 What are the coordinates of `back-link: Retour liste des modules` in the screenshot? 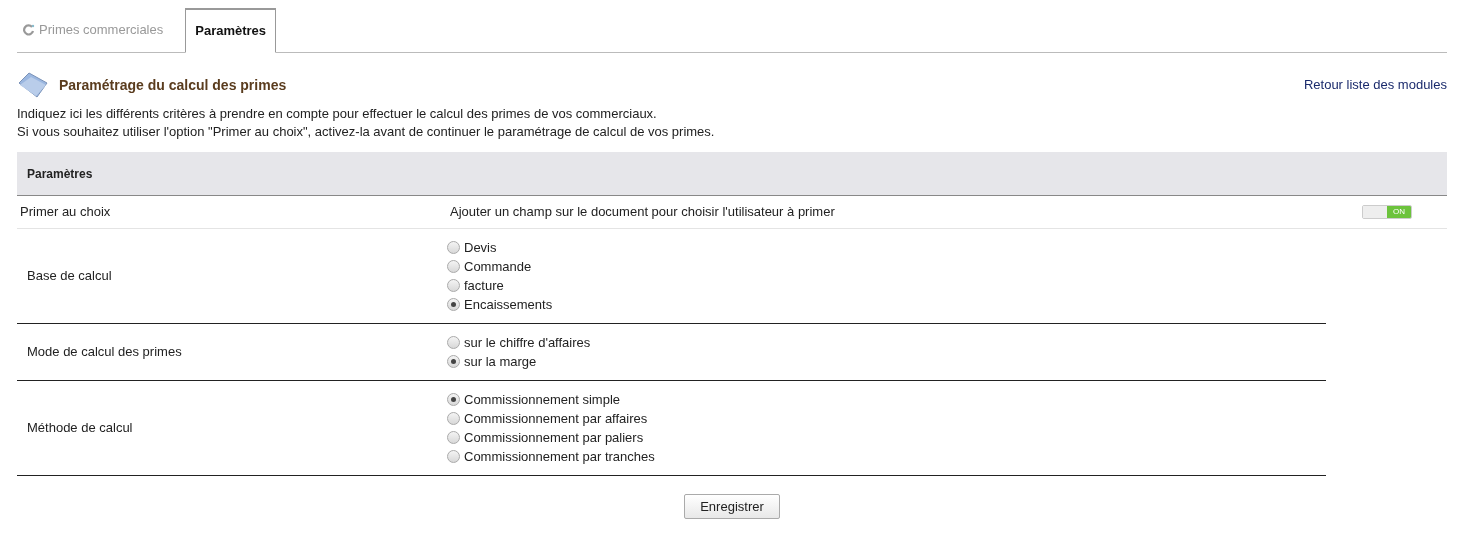 It's located at (1375, 85).